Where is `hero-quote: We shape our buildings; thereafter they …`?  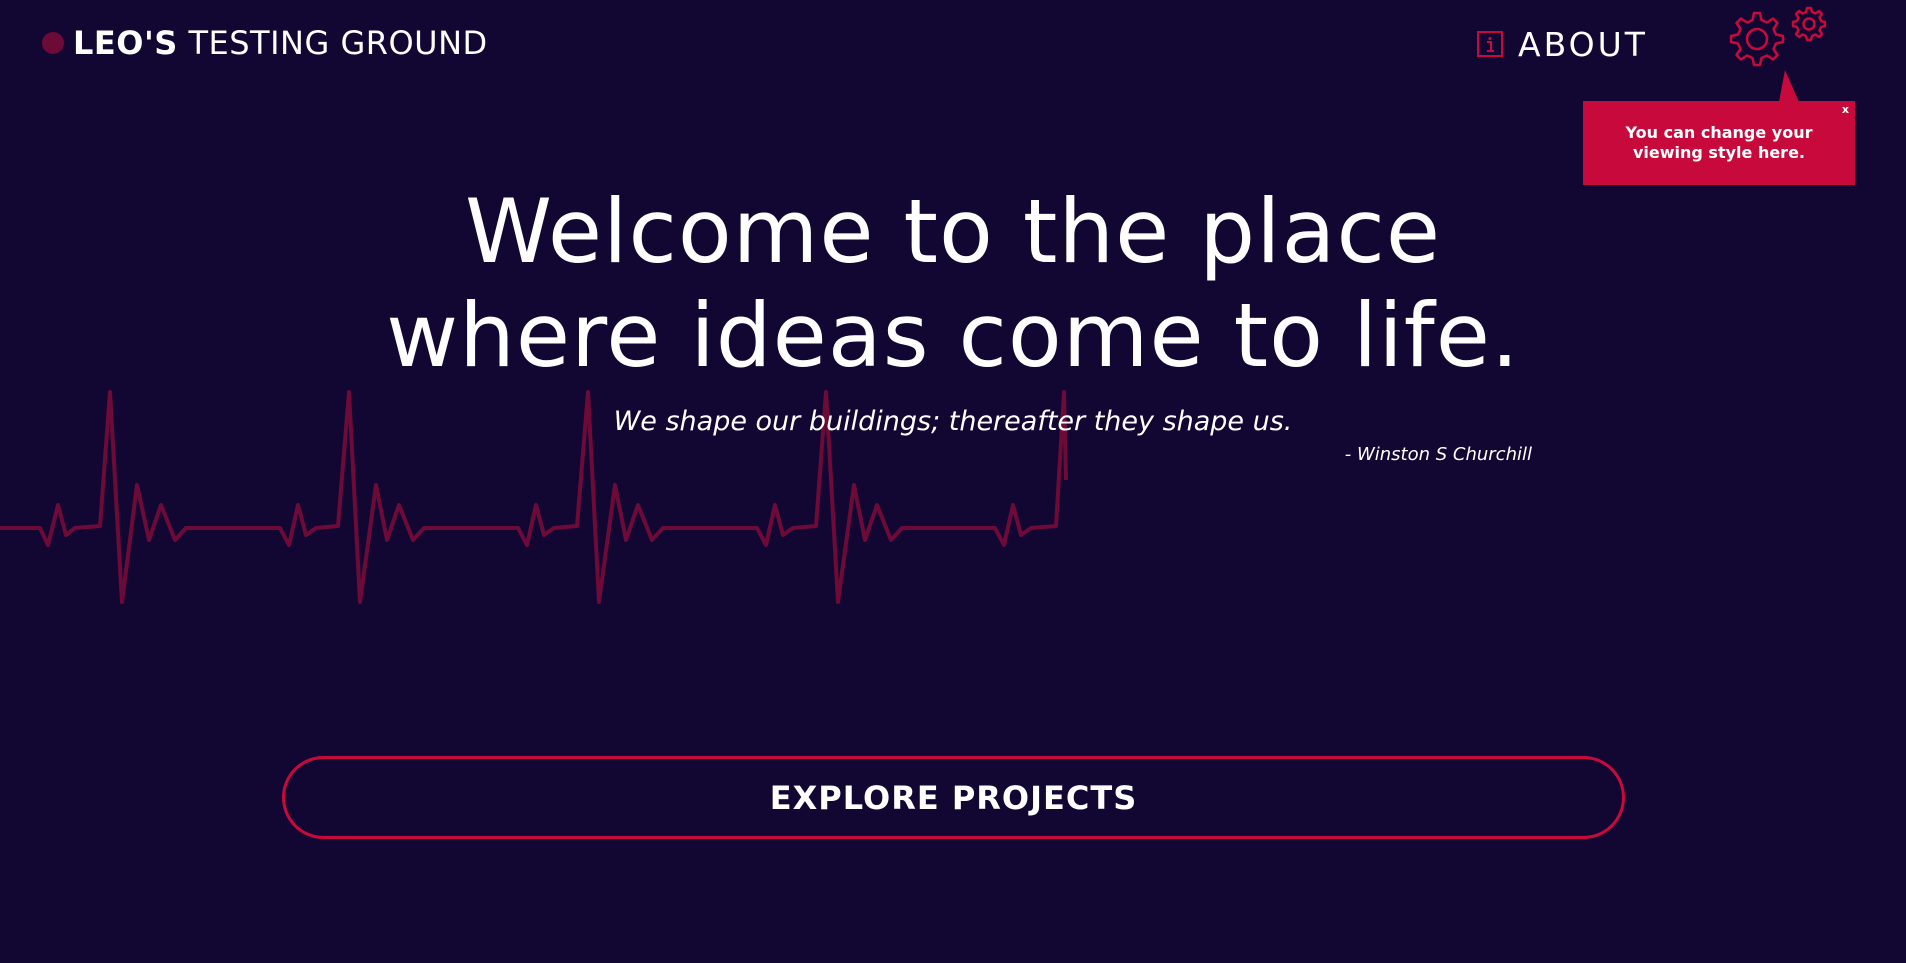
hero-quote: We shape our buildings; thereafter they … is located at coordinates (953, 421).